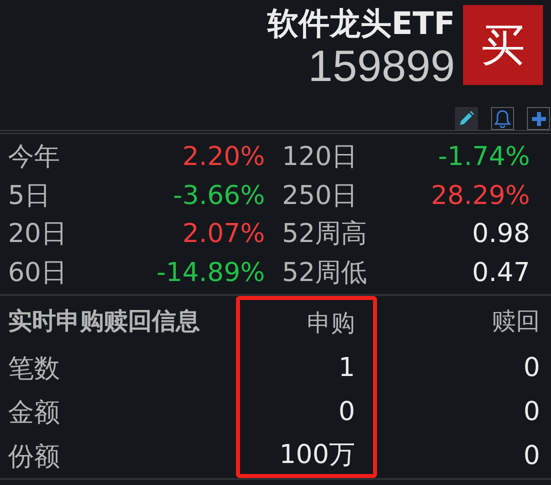  Describe the element at coordinates (34, 369) in the screenshot. I see `row-label: 笔数` at that location.